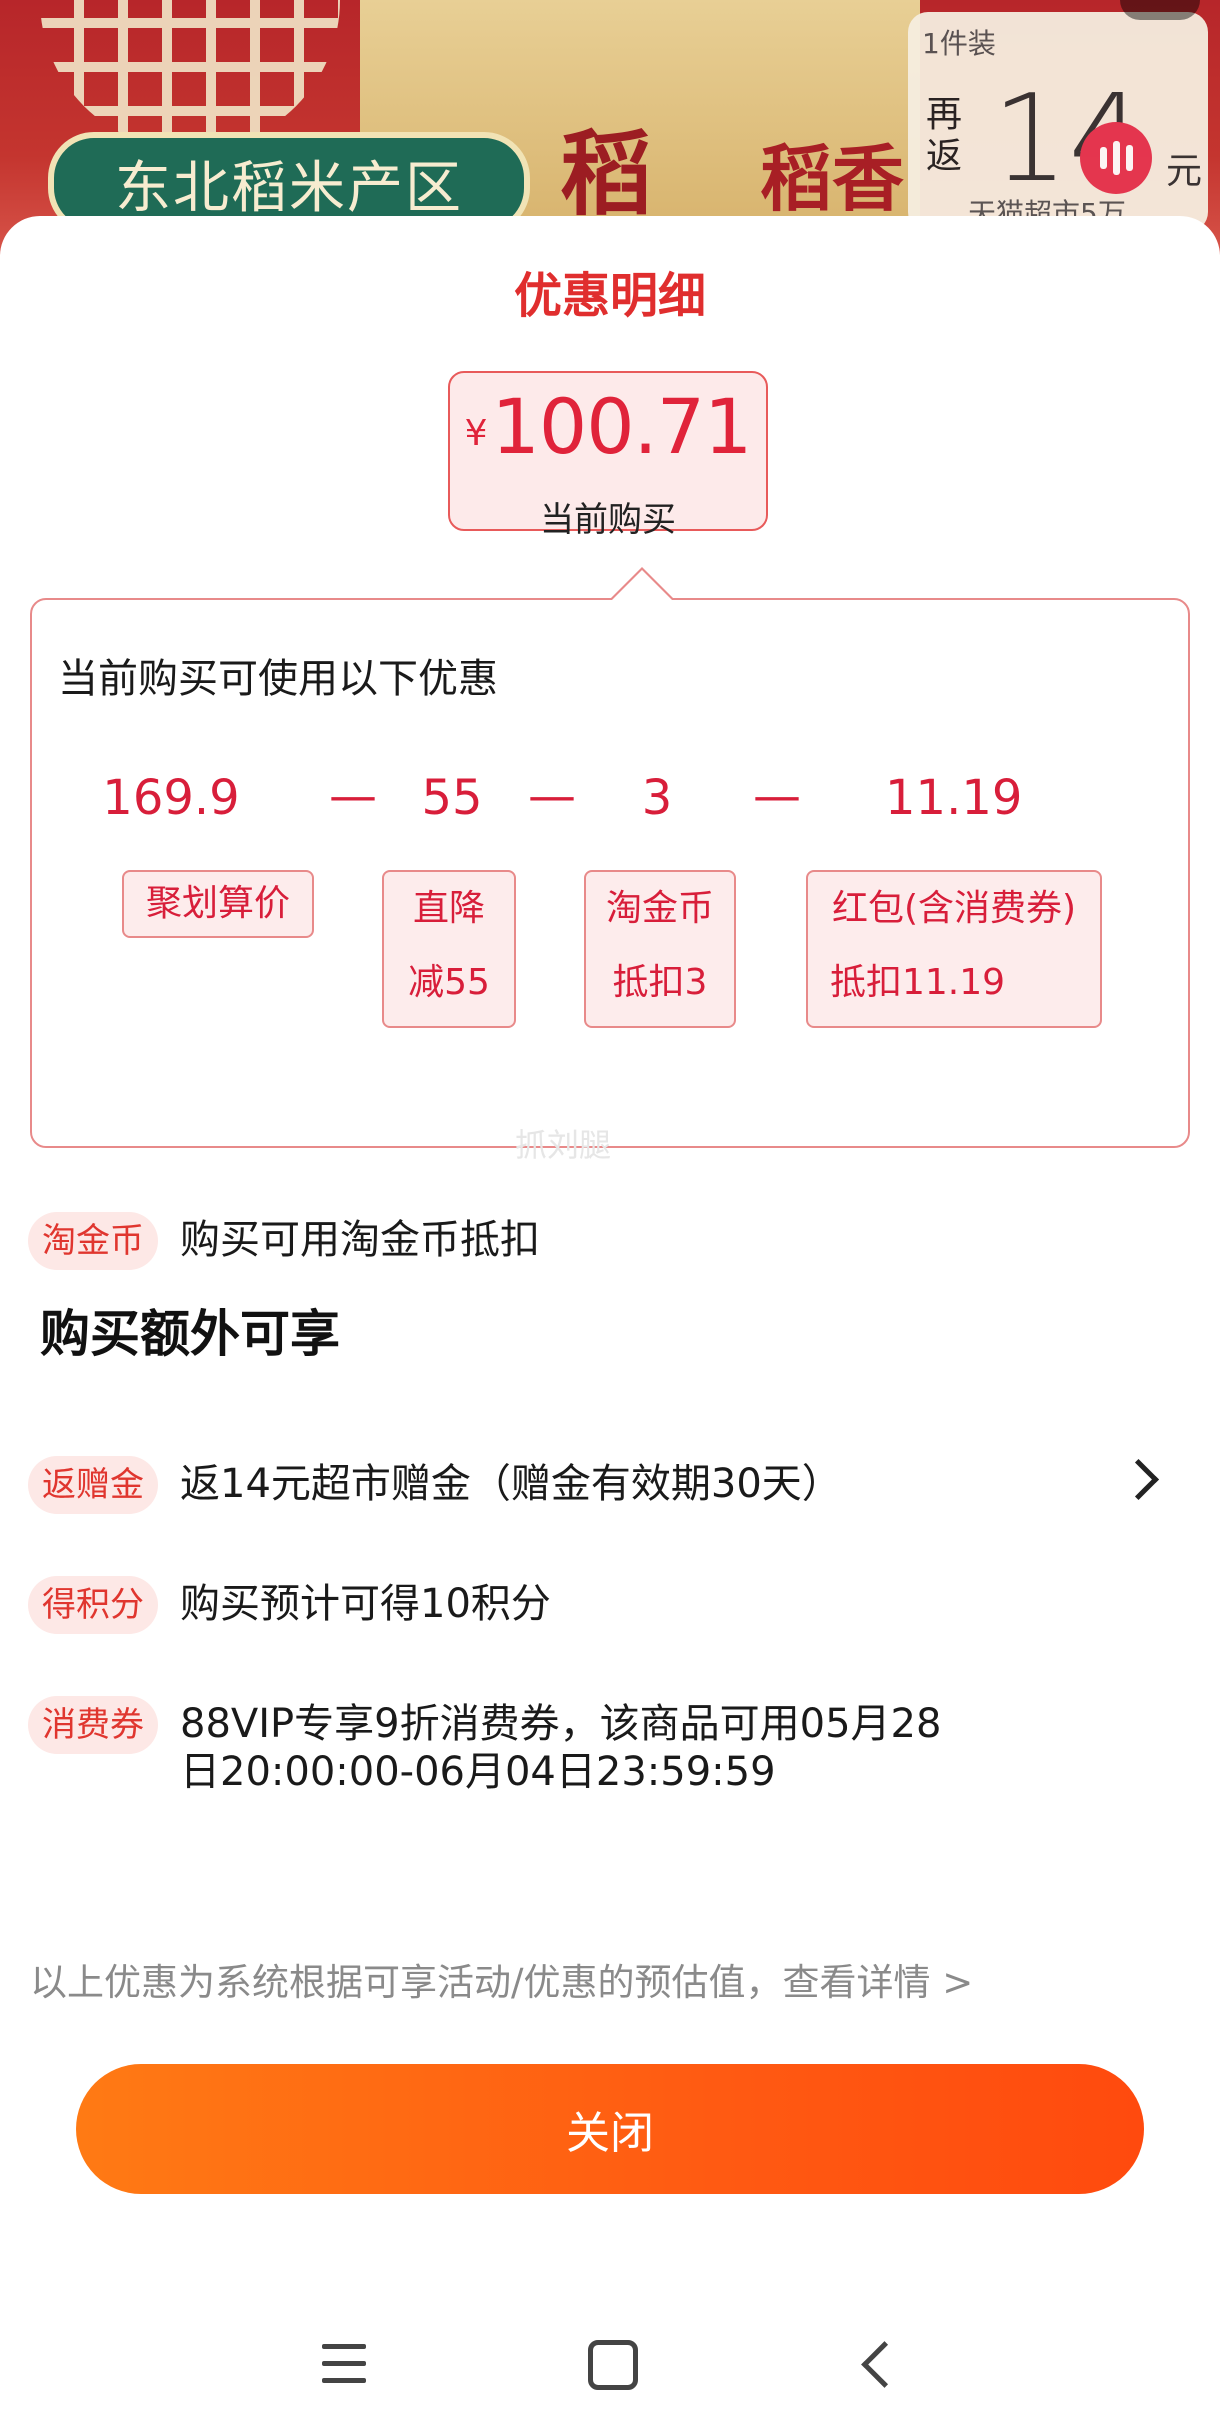 Image resolution: width=1220 pixels, height=2414 pixels. What do you see at coordinates (1058, 122) in the screenshot?
I see `cashback-promo-card: 1件装 再返 14 元 天猫超市5万` at bounding box center [1058, 122].